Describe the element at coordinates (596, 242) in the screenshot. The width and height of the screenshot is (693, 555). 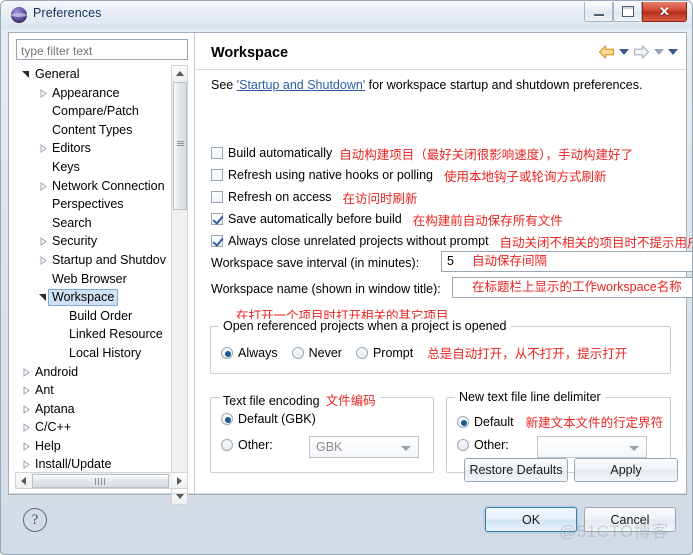
I see `checkbox-annotation: 自动关闭不相关的项目时不提示用户` at that location.